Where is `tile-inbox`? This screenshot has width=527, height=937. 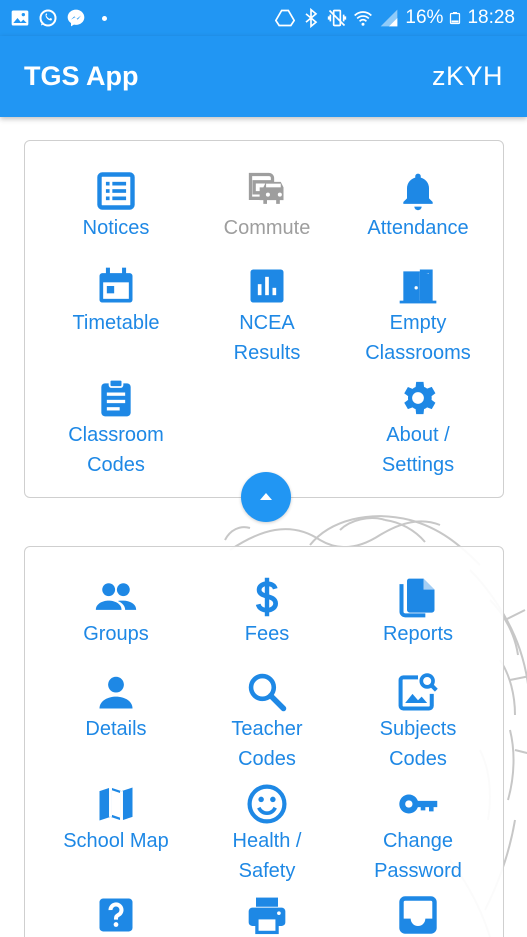
tile-inbox is located at coordinates (418, 915).